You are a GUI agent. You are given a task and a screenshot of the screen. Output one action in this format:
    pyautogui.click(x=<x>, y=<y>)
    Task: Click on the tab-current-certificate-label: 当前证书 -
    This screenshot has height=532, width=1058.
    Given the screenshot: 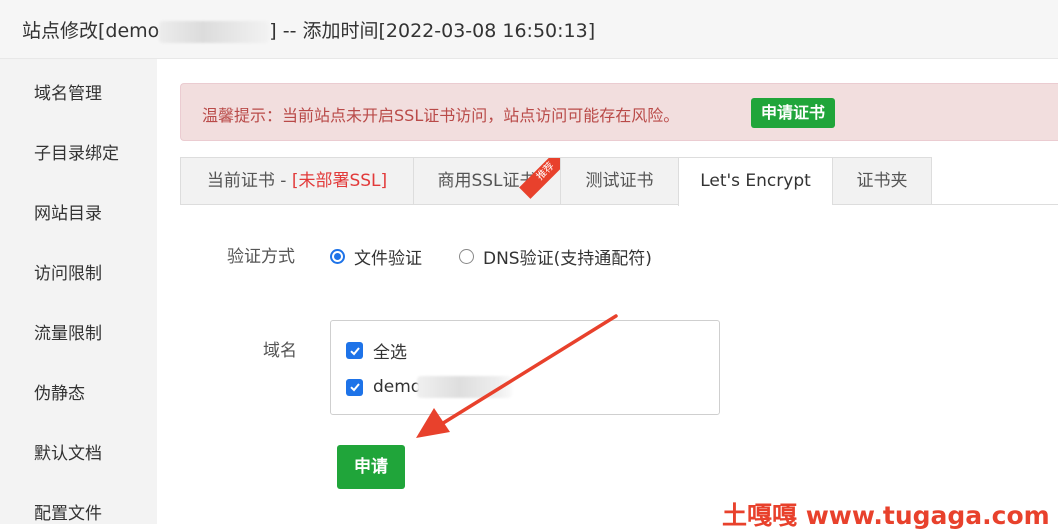 What is the action you would take?
    pyautogui.click(x=249, y=181)
    